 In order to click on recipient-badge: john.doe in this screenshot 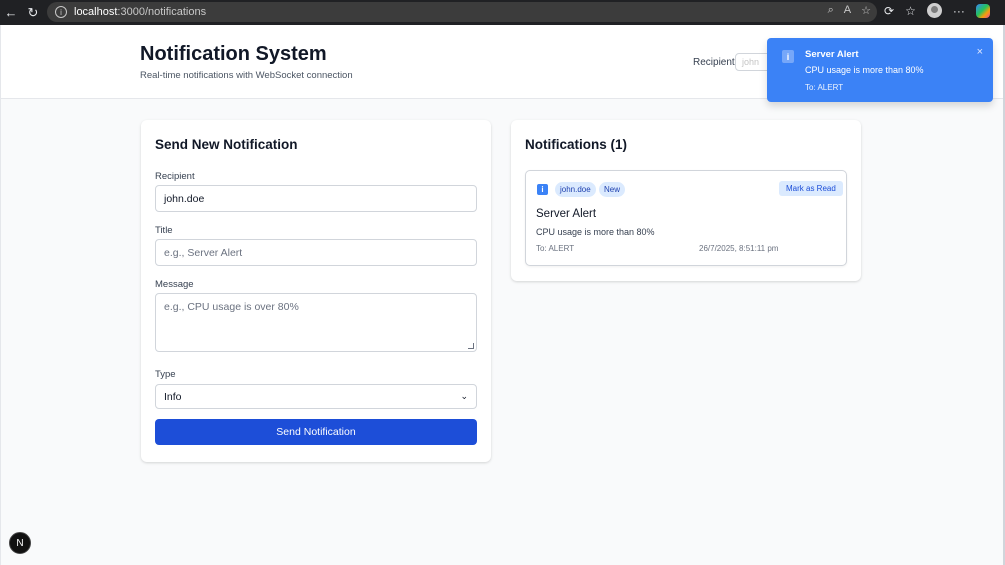, I will do `click(575, 189)`.